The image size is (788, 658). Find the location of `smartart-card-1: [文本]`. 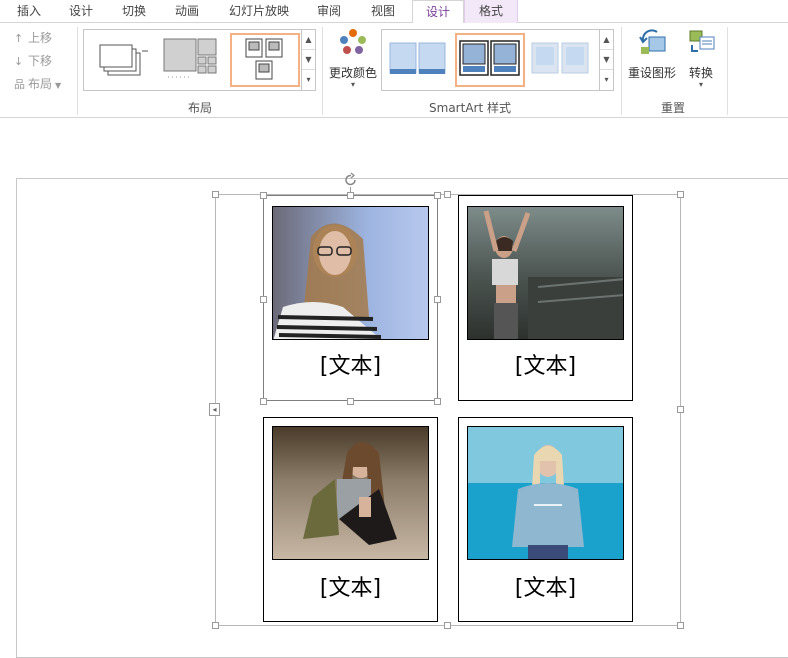

smartart-card-1: [文本] is located at coordinates (350, 298).